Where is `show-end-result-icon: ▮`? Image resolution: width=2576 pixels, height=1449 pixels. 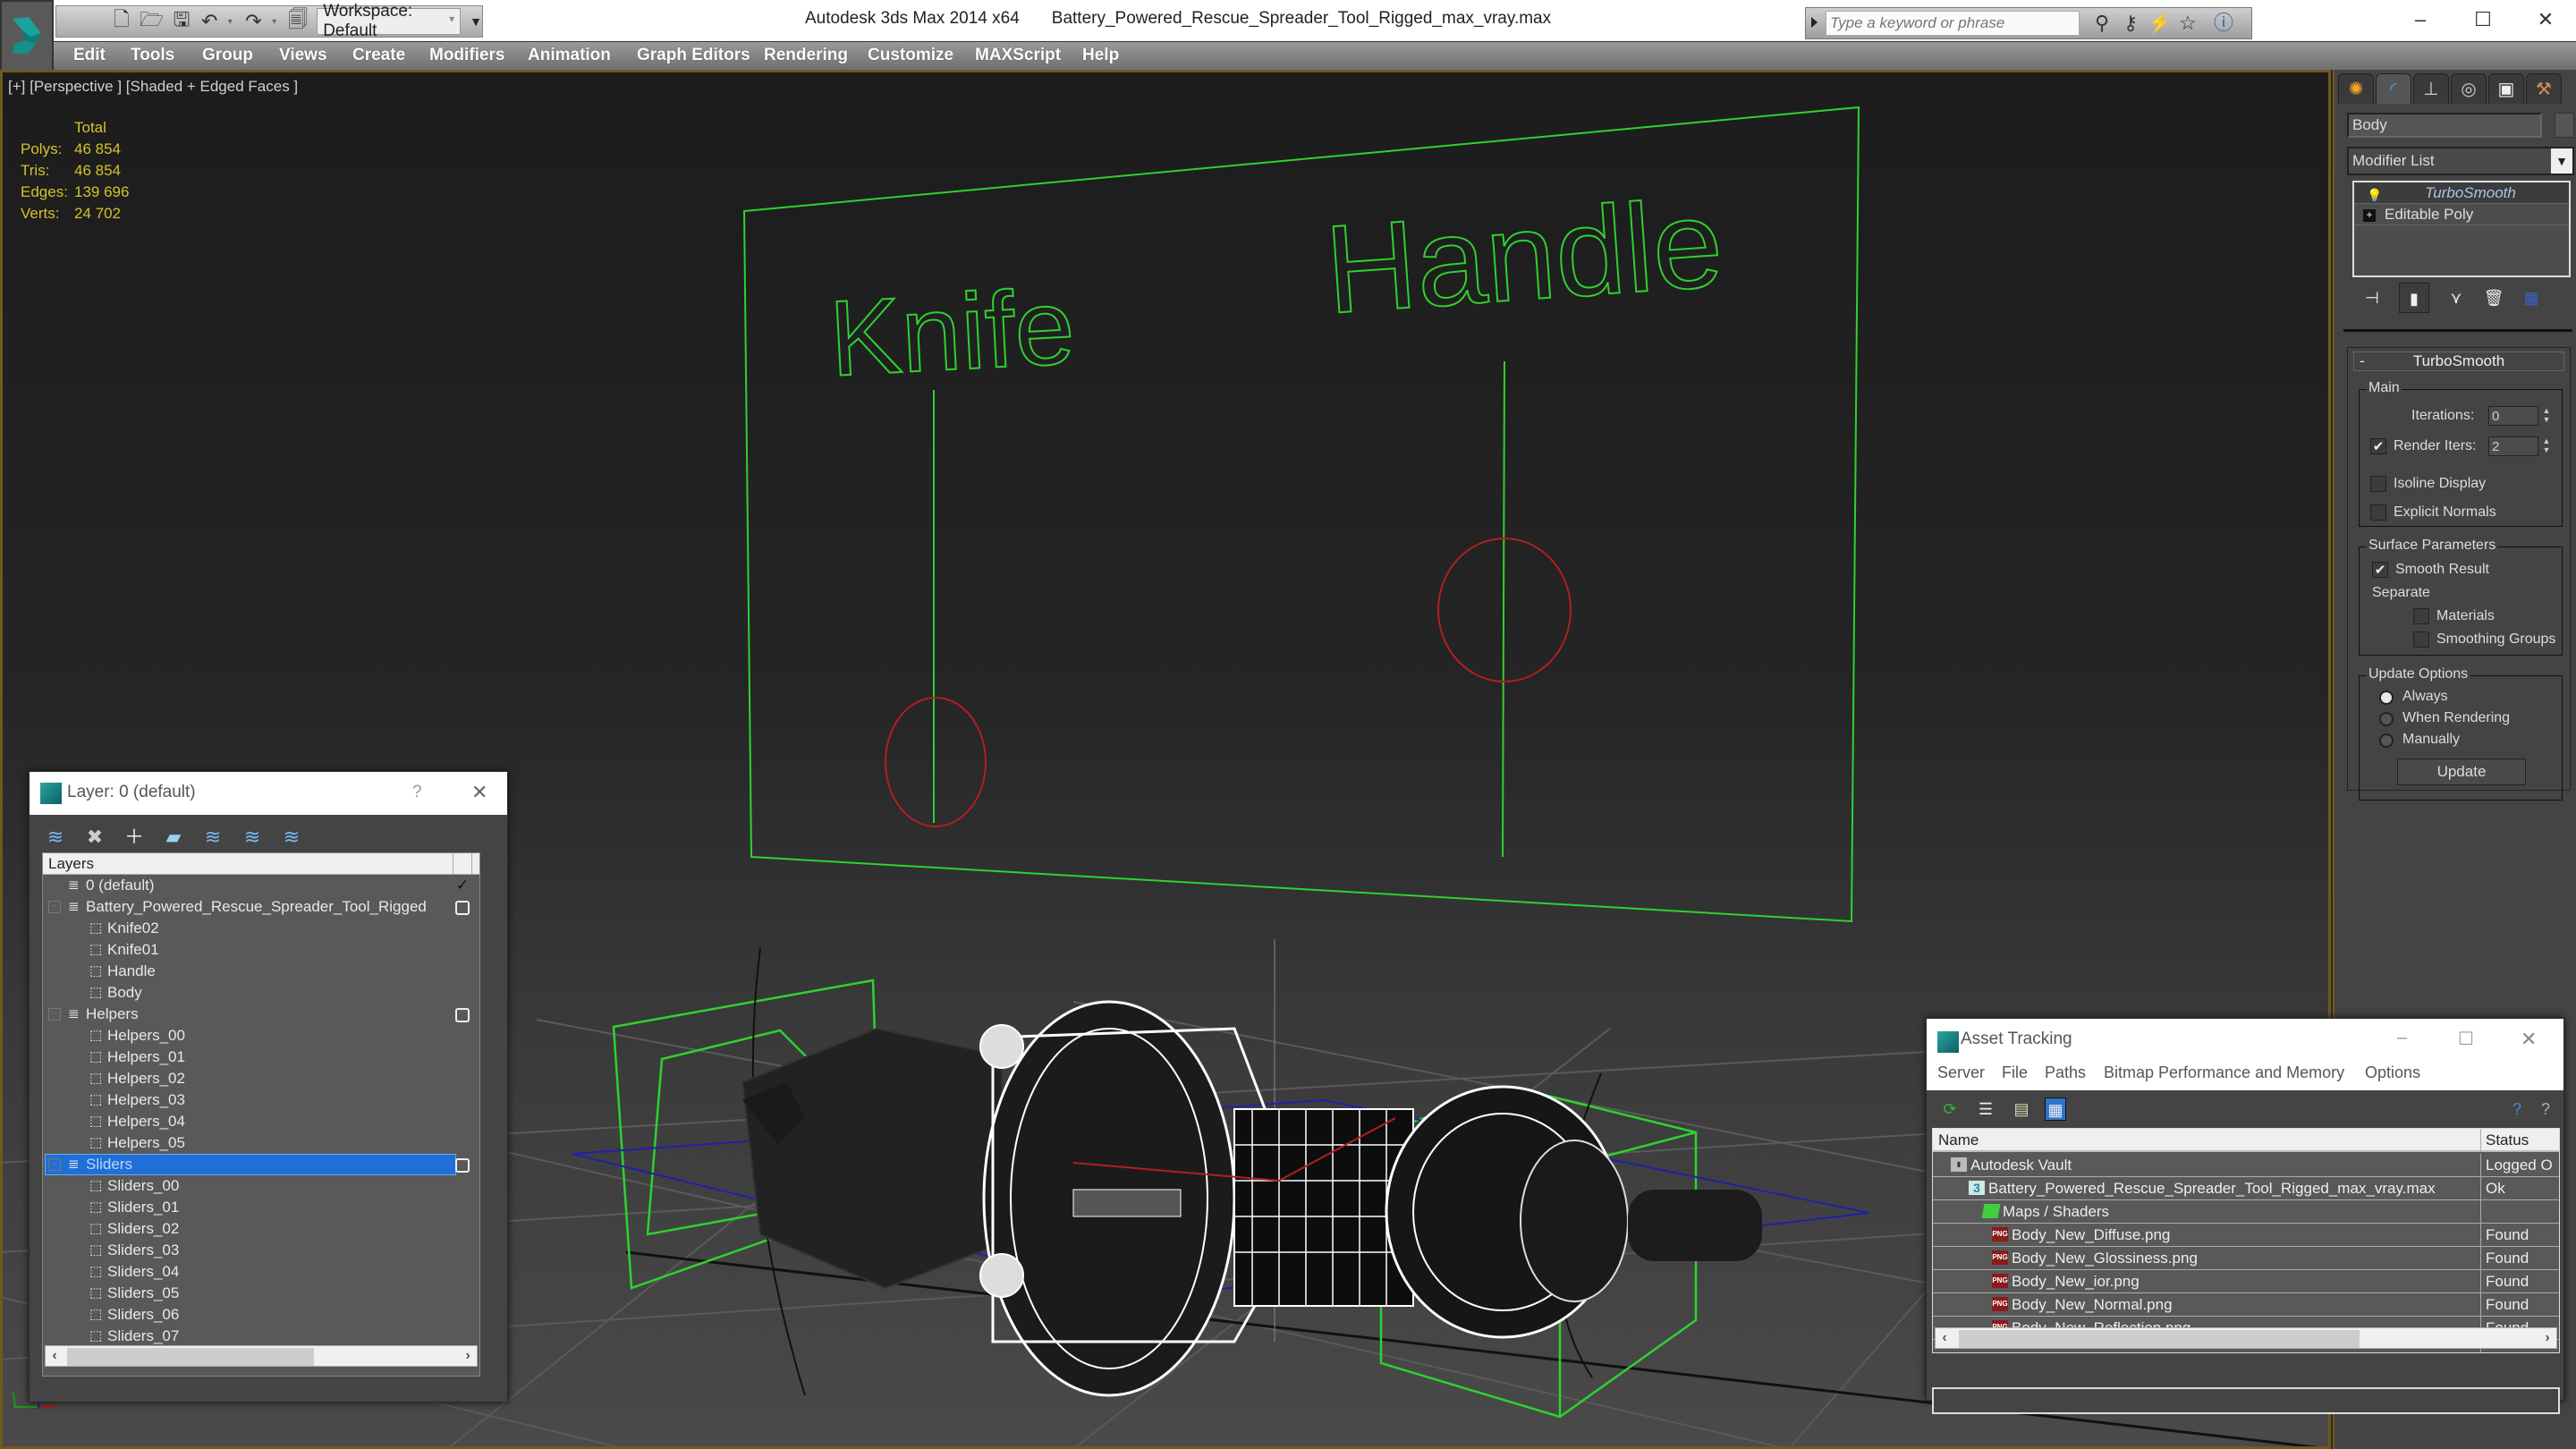
show-end-result-icon: ▮ is located at coordinates (2414, 298).